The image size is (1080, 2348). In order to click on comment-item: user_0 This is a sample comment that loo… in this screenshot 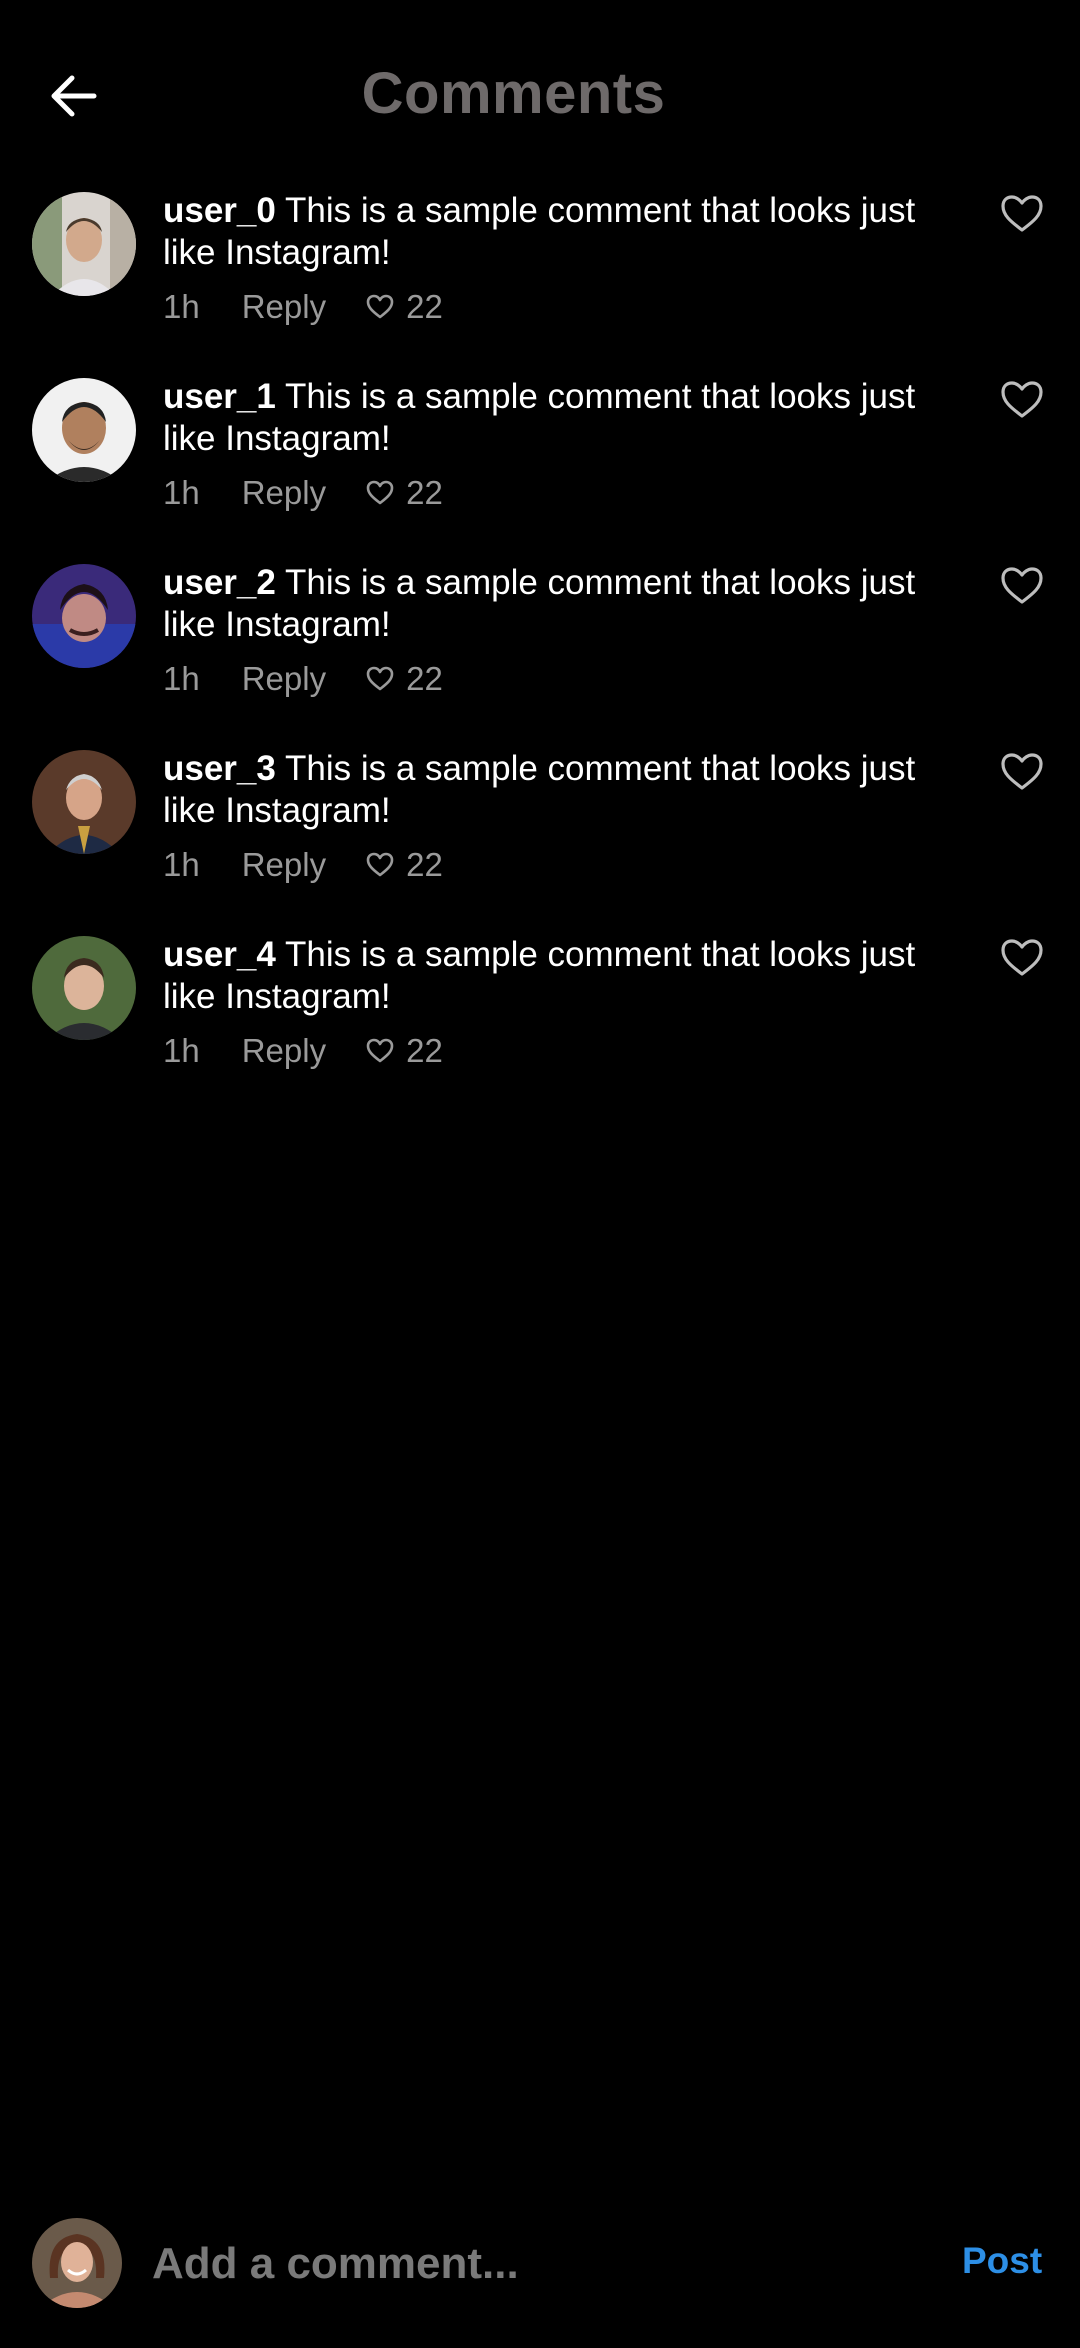, I will do `click(540, 279)`.